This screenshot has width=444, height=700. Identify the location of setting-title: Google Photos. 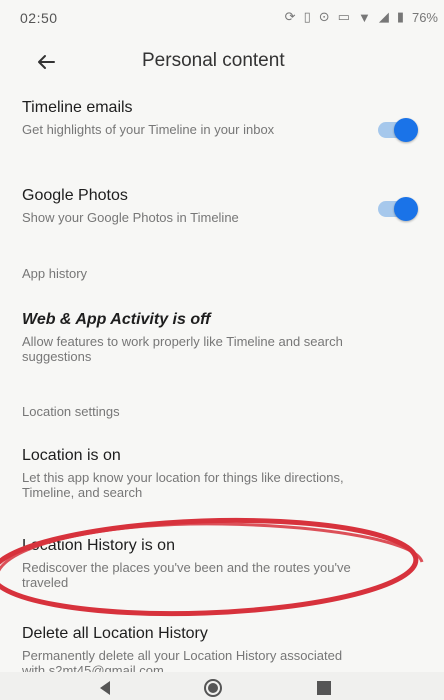
(75, 195).